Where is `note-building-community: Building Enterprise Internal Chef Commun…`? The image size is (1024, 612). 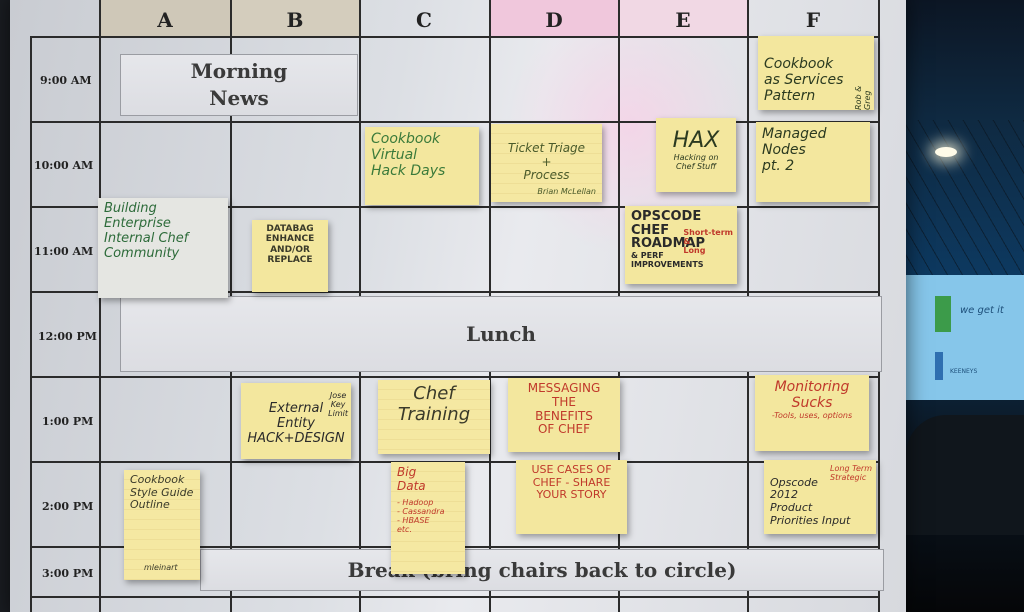
note-building-community: Building Enterprise Internal Chef Commun… is located at coordinates (163, 248).